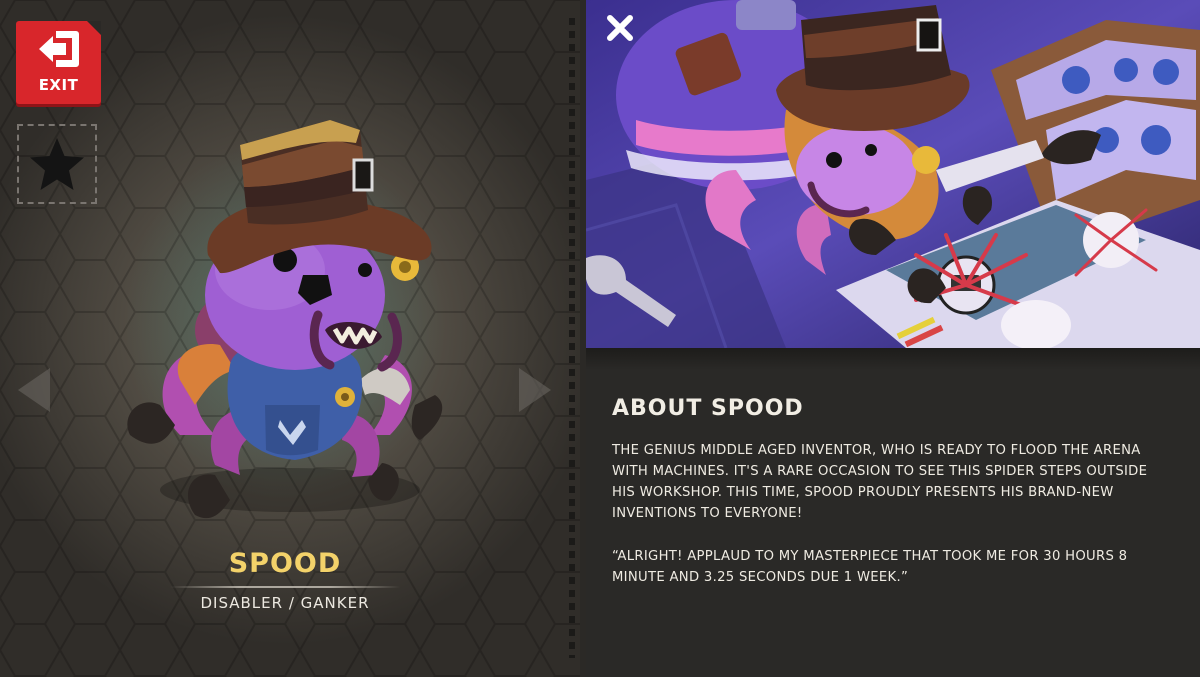  Describe the element at coordinates (285, 587) in the screenshot. I see `name-divider` at that location.